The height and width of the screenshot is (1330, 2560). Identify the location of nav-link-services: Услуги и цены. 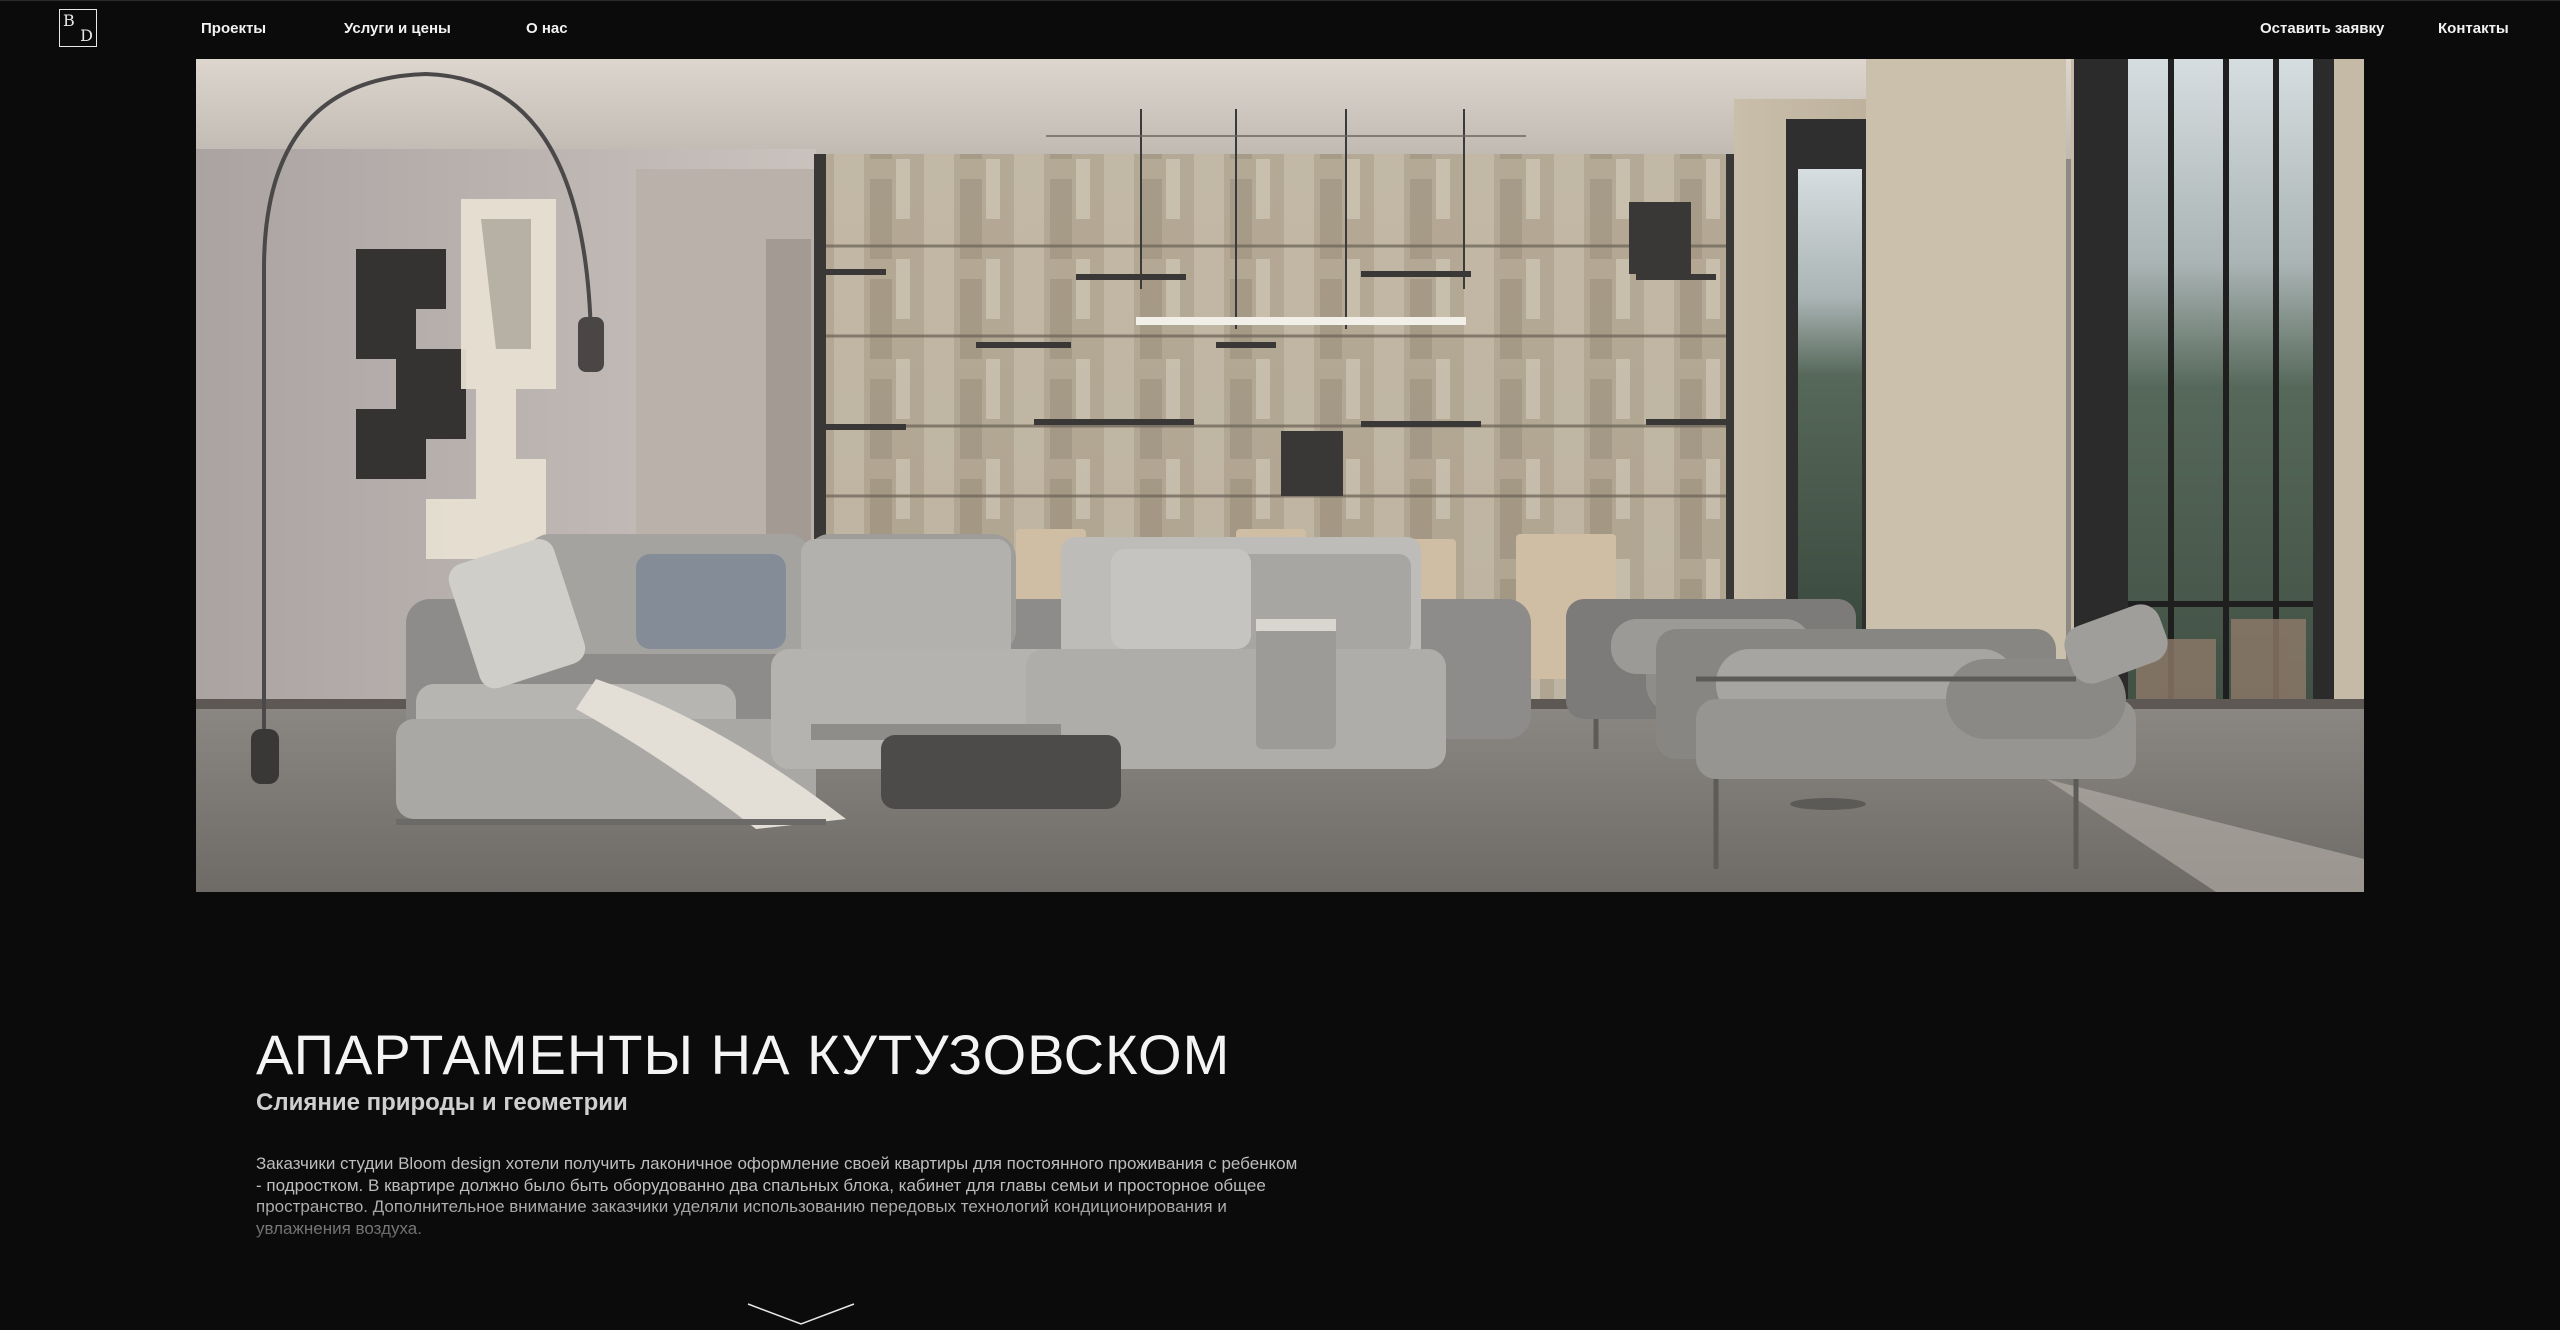
(397, 28).